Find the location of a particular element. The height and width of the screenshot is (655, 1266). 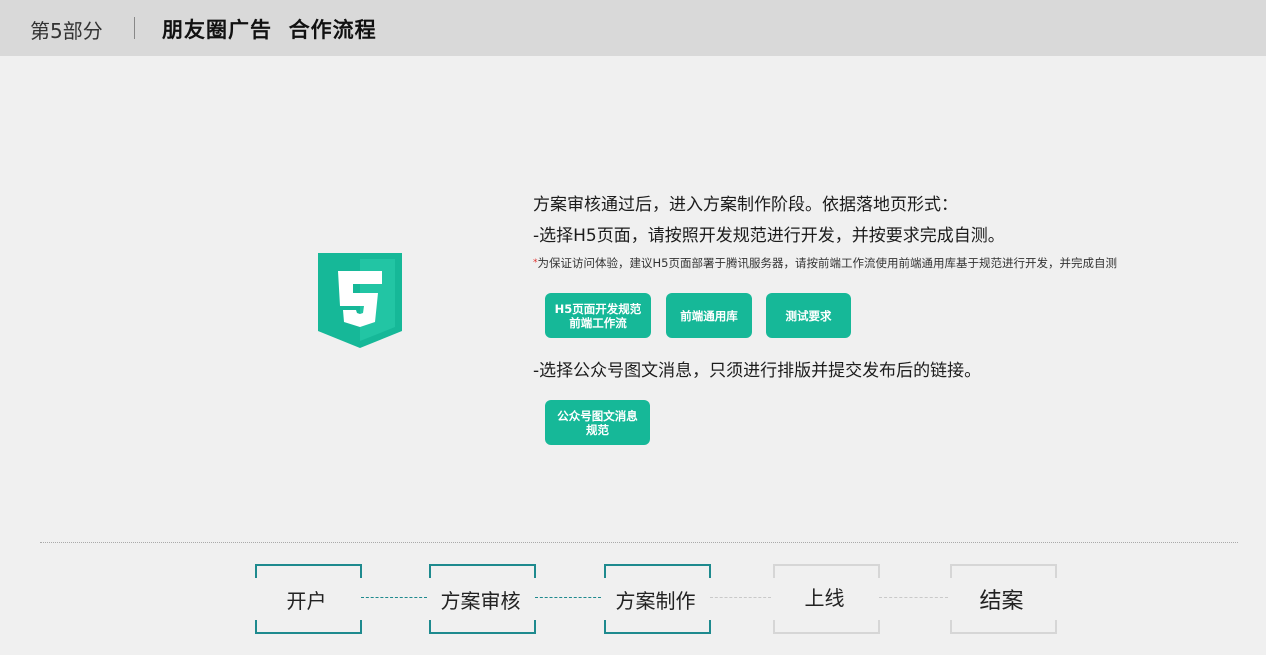

step-plan-production: 方案制作 is located at coordinates (657, 599).